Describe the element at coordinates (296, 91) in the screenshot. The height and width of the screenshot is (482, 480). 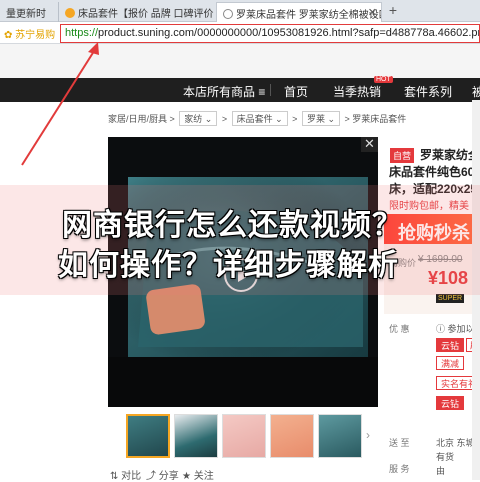
I see `nav-home: 首页` at that location.